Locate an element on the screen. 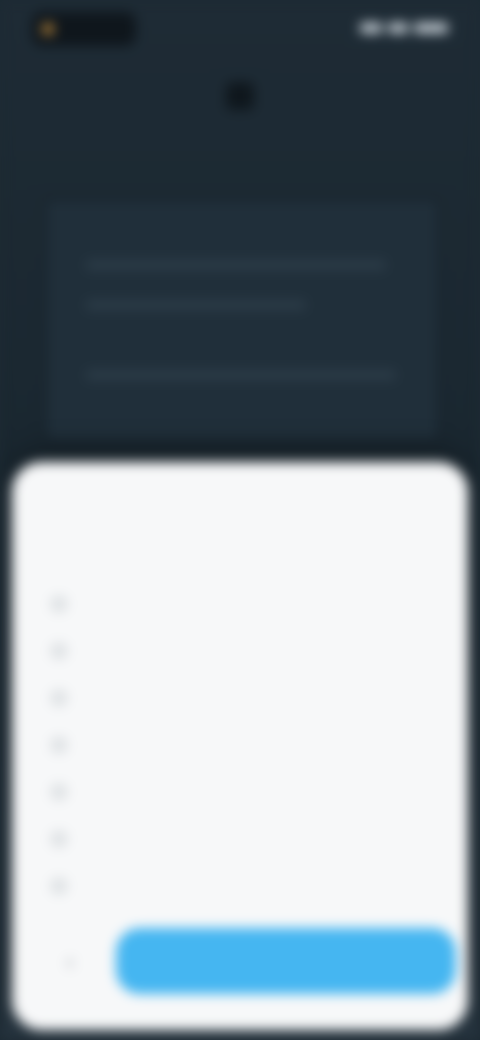 The width and height of the screenshot is (480, 1040). app-icon is located at coordinates (240, 96).